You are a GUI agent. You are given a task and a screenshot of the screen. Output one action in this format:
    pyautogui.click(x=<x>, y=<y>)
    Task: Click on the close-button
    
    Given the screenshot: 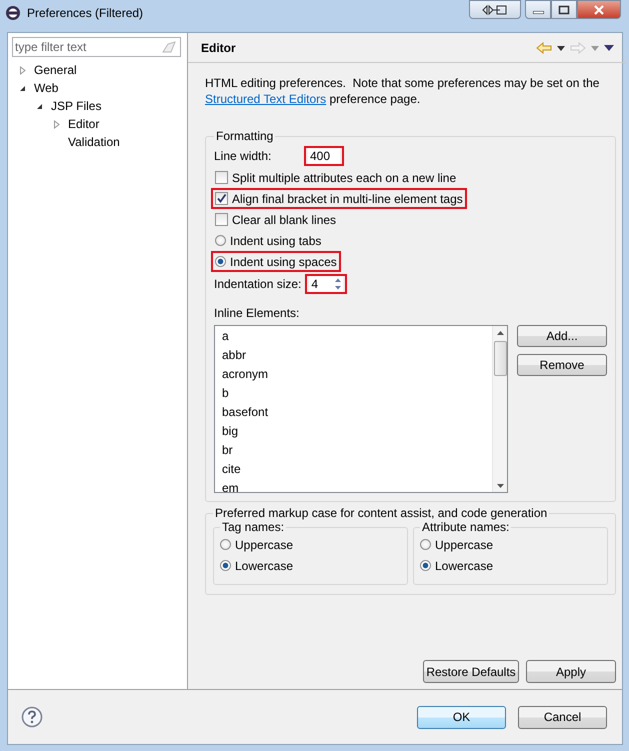 What is the action you would take?
    pyautogui.click(x=599, y=9)
    